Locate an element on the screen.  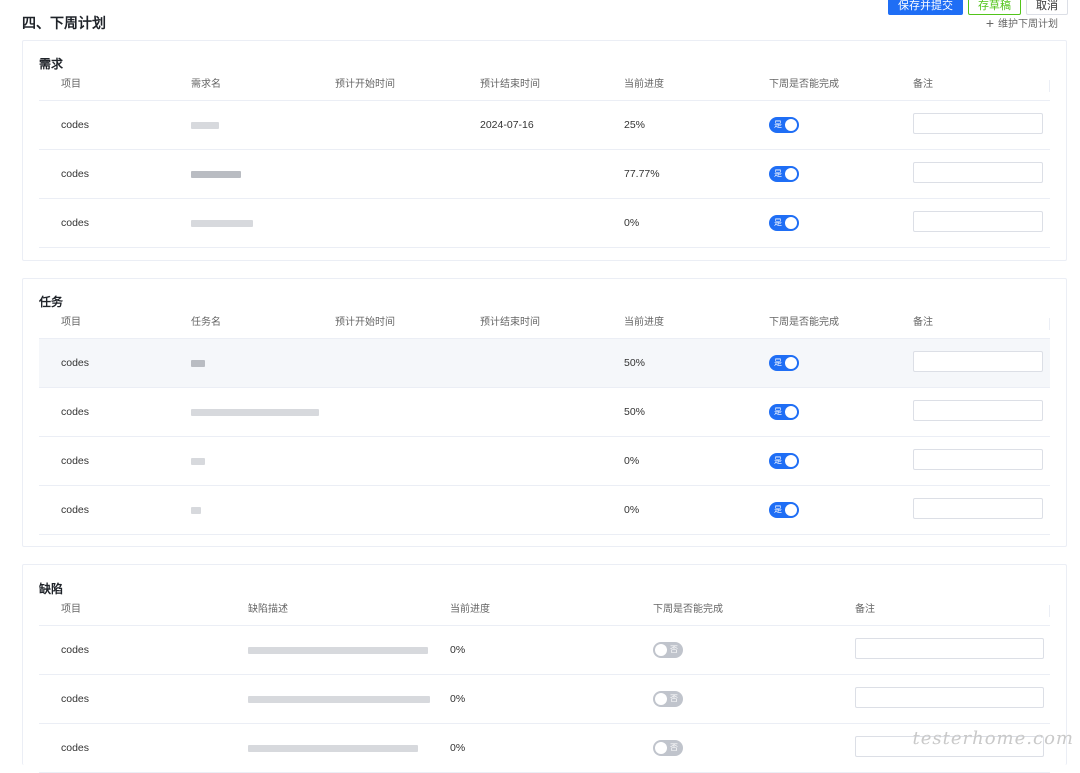
cell-progress: 50% is located at coordinates (635, 412).